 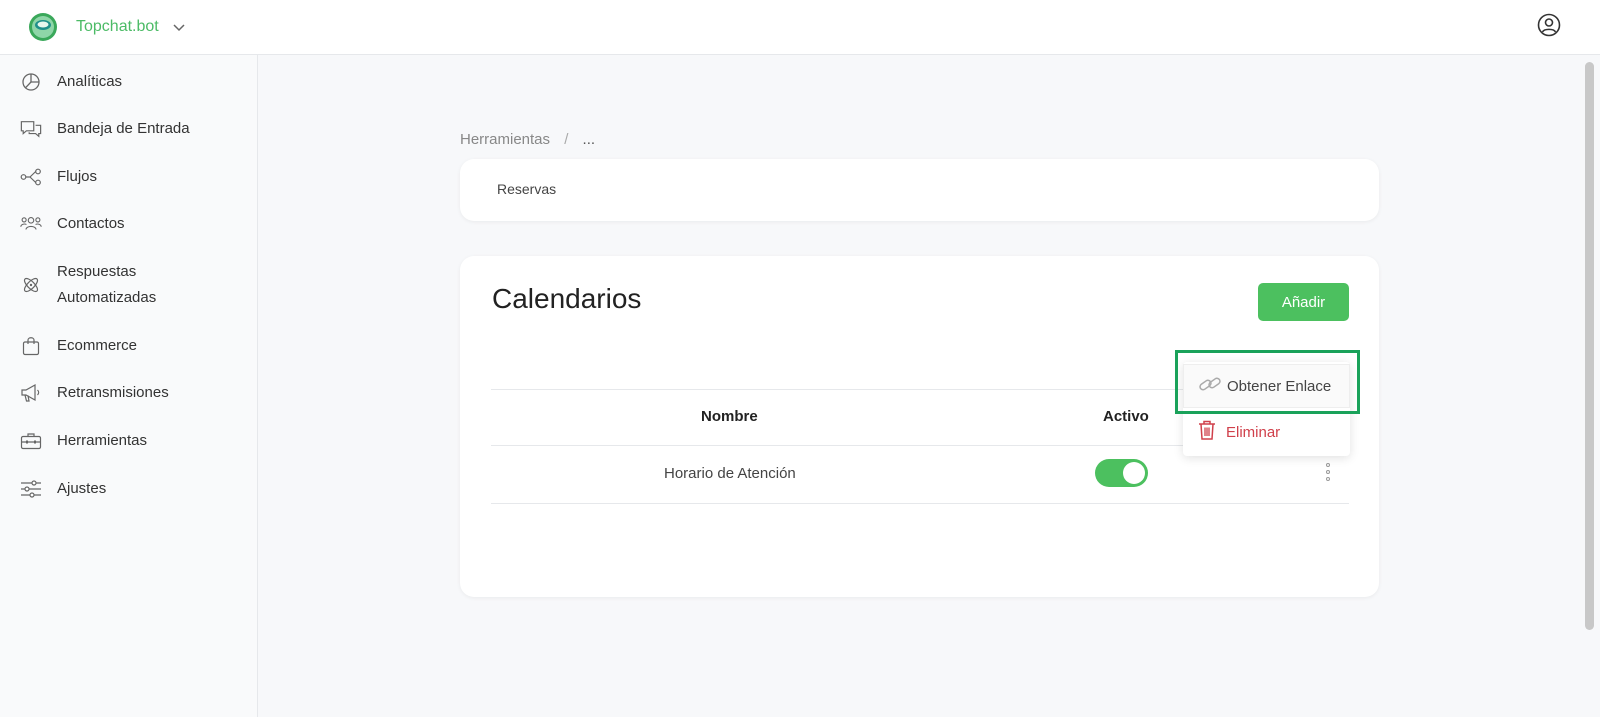 I want to click on sidebar-item-label: Flujos, so click(x=77, y=176).